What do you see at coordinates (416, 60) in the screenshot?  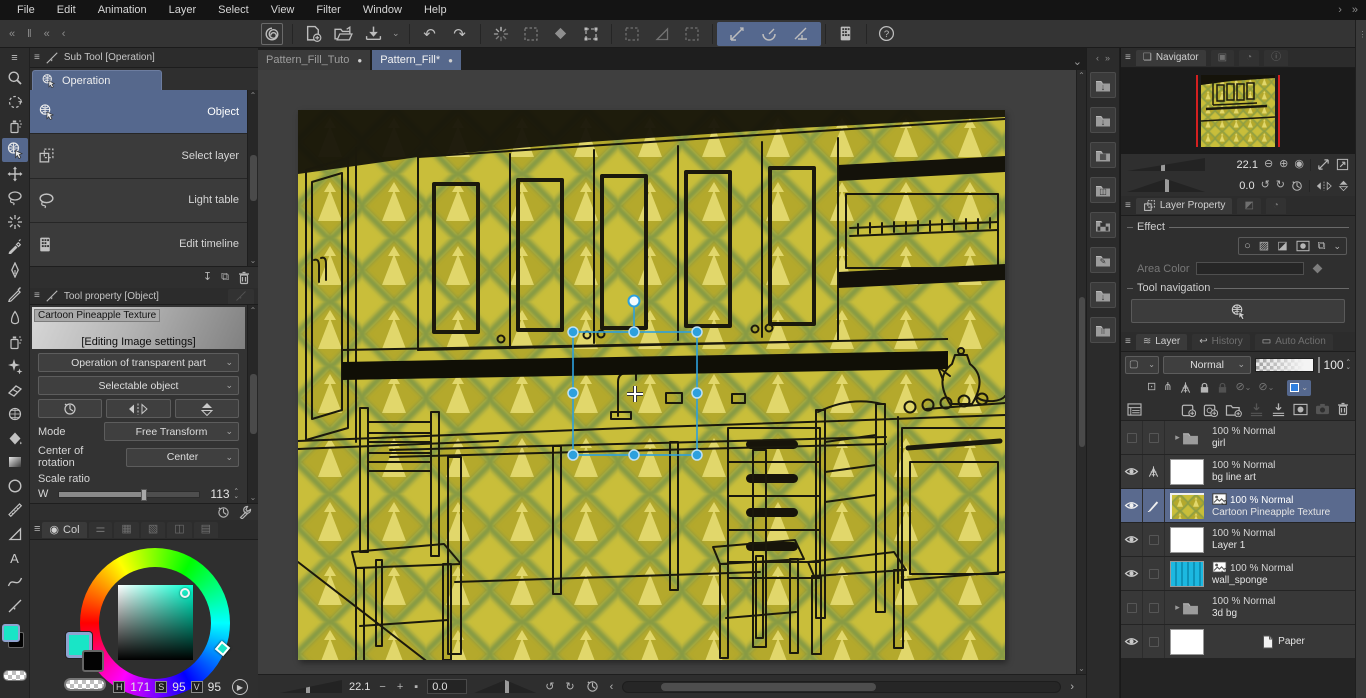 I see `doc-tab-active: Pattern_Fill* ●` at bounding box center [416, 60].